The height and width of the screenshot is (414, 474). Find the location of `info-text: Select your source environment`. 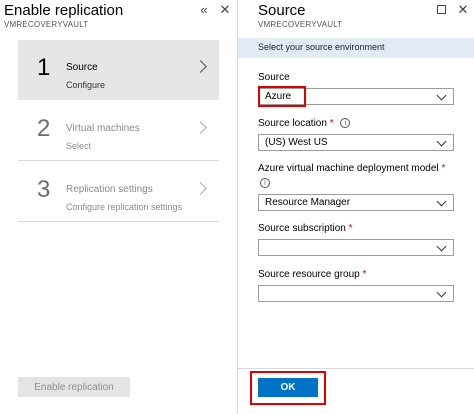

info-text: Select your source environment is located at coordinates (321, 47).